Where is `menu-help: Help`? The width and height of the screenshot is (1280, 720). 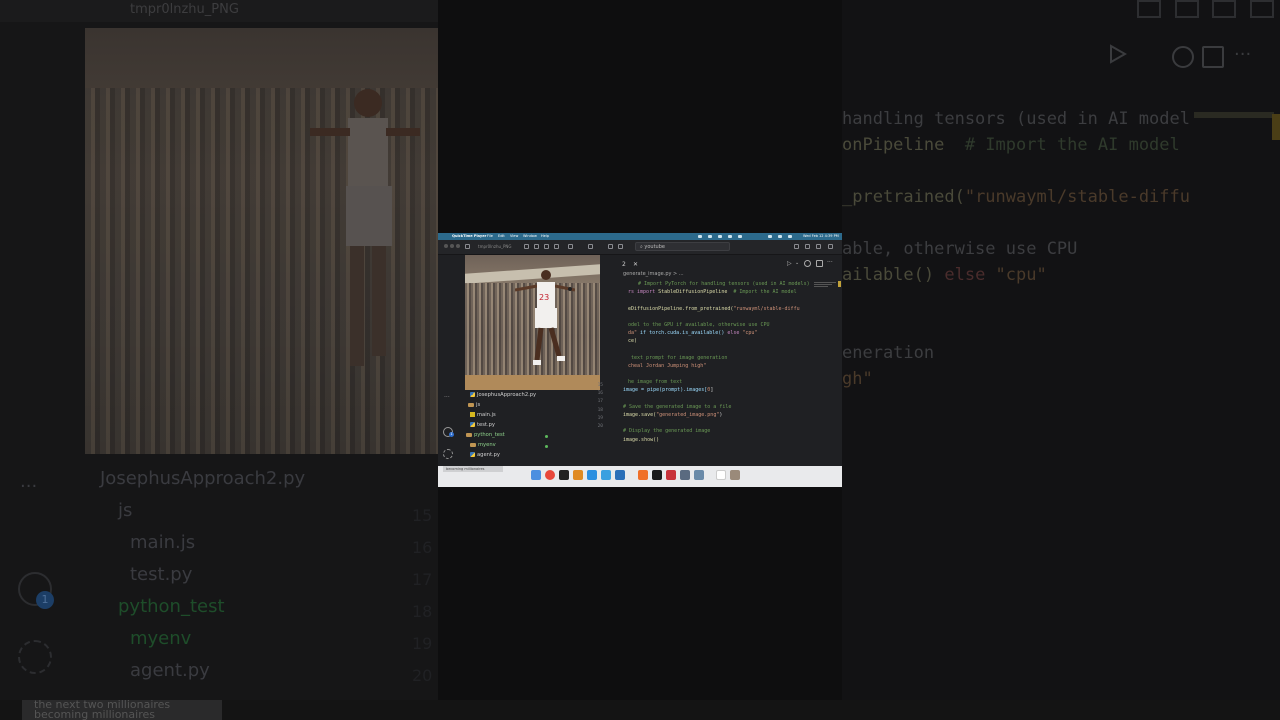
menu-help: Help is located at coordinates (545, 236).